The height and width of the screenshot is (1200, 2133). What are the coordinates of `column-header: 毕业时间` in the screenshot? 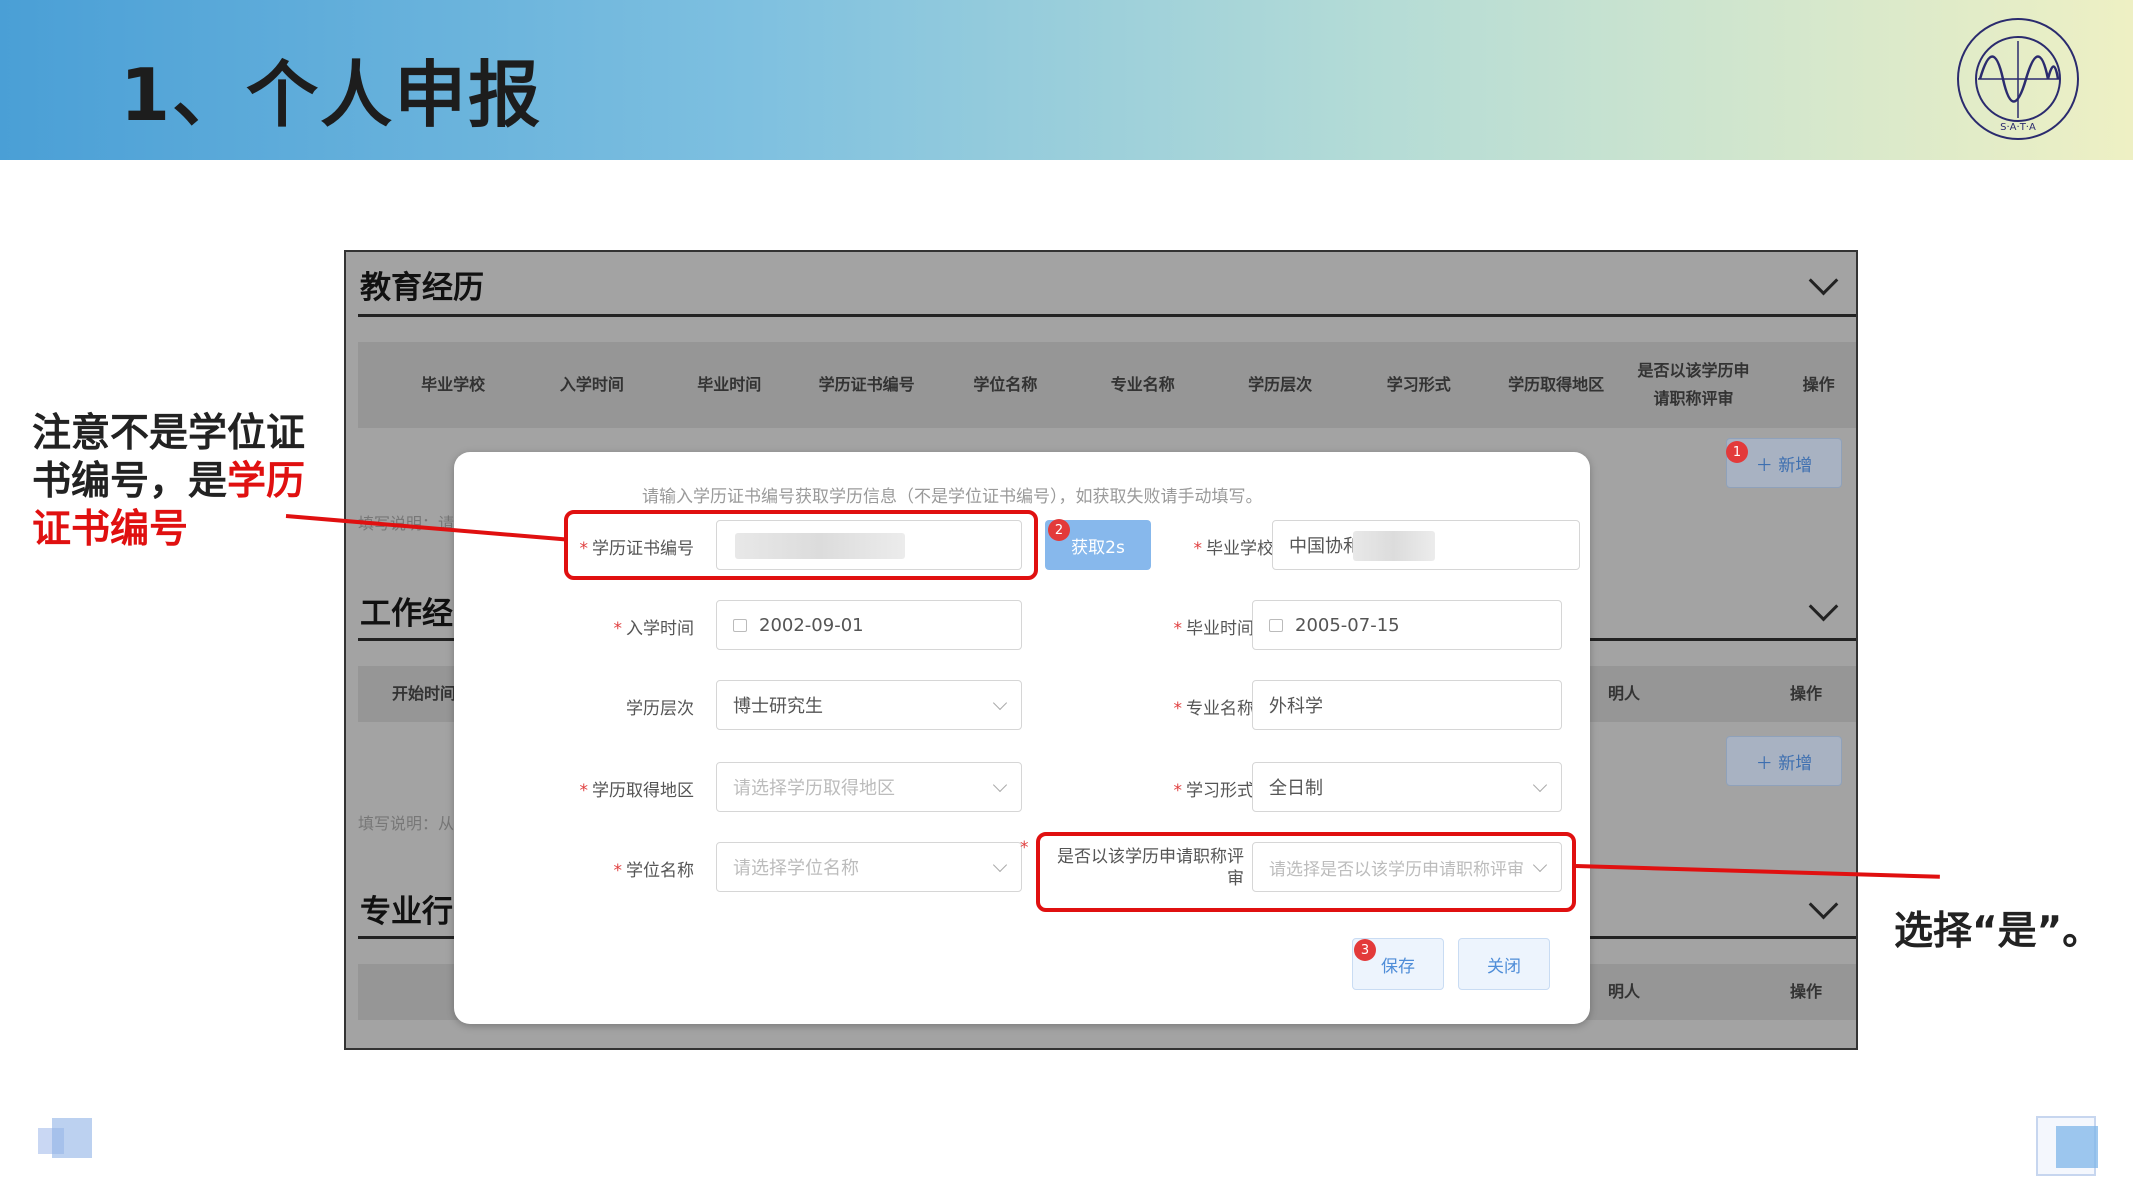 It's located at (729, 384).